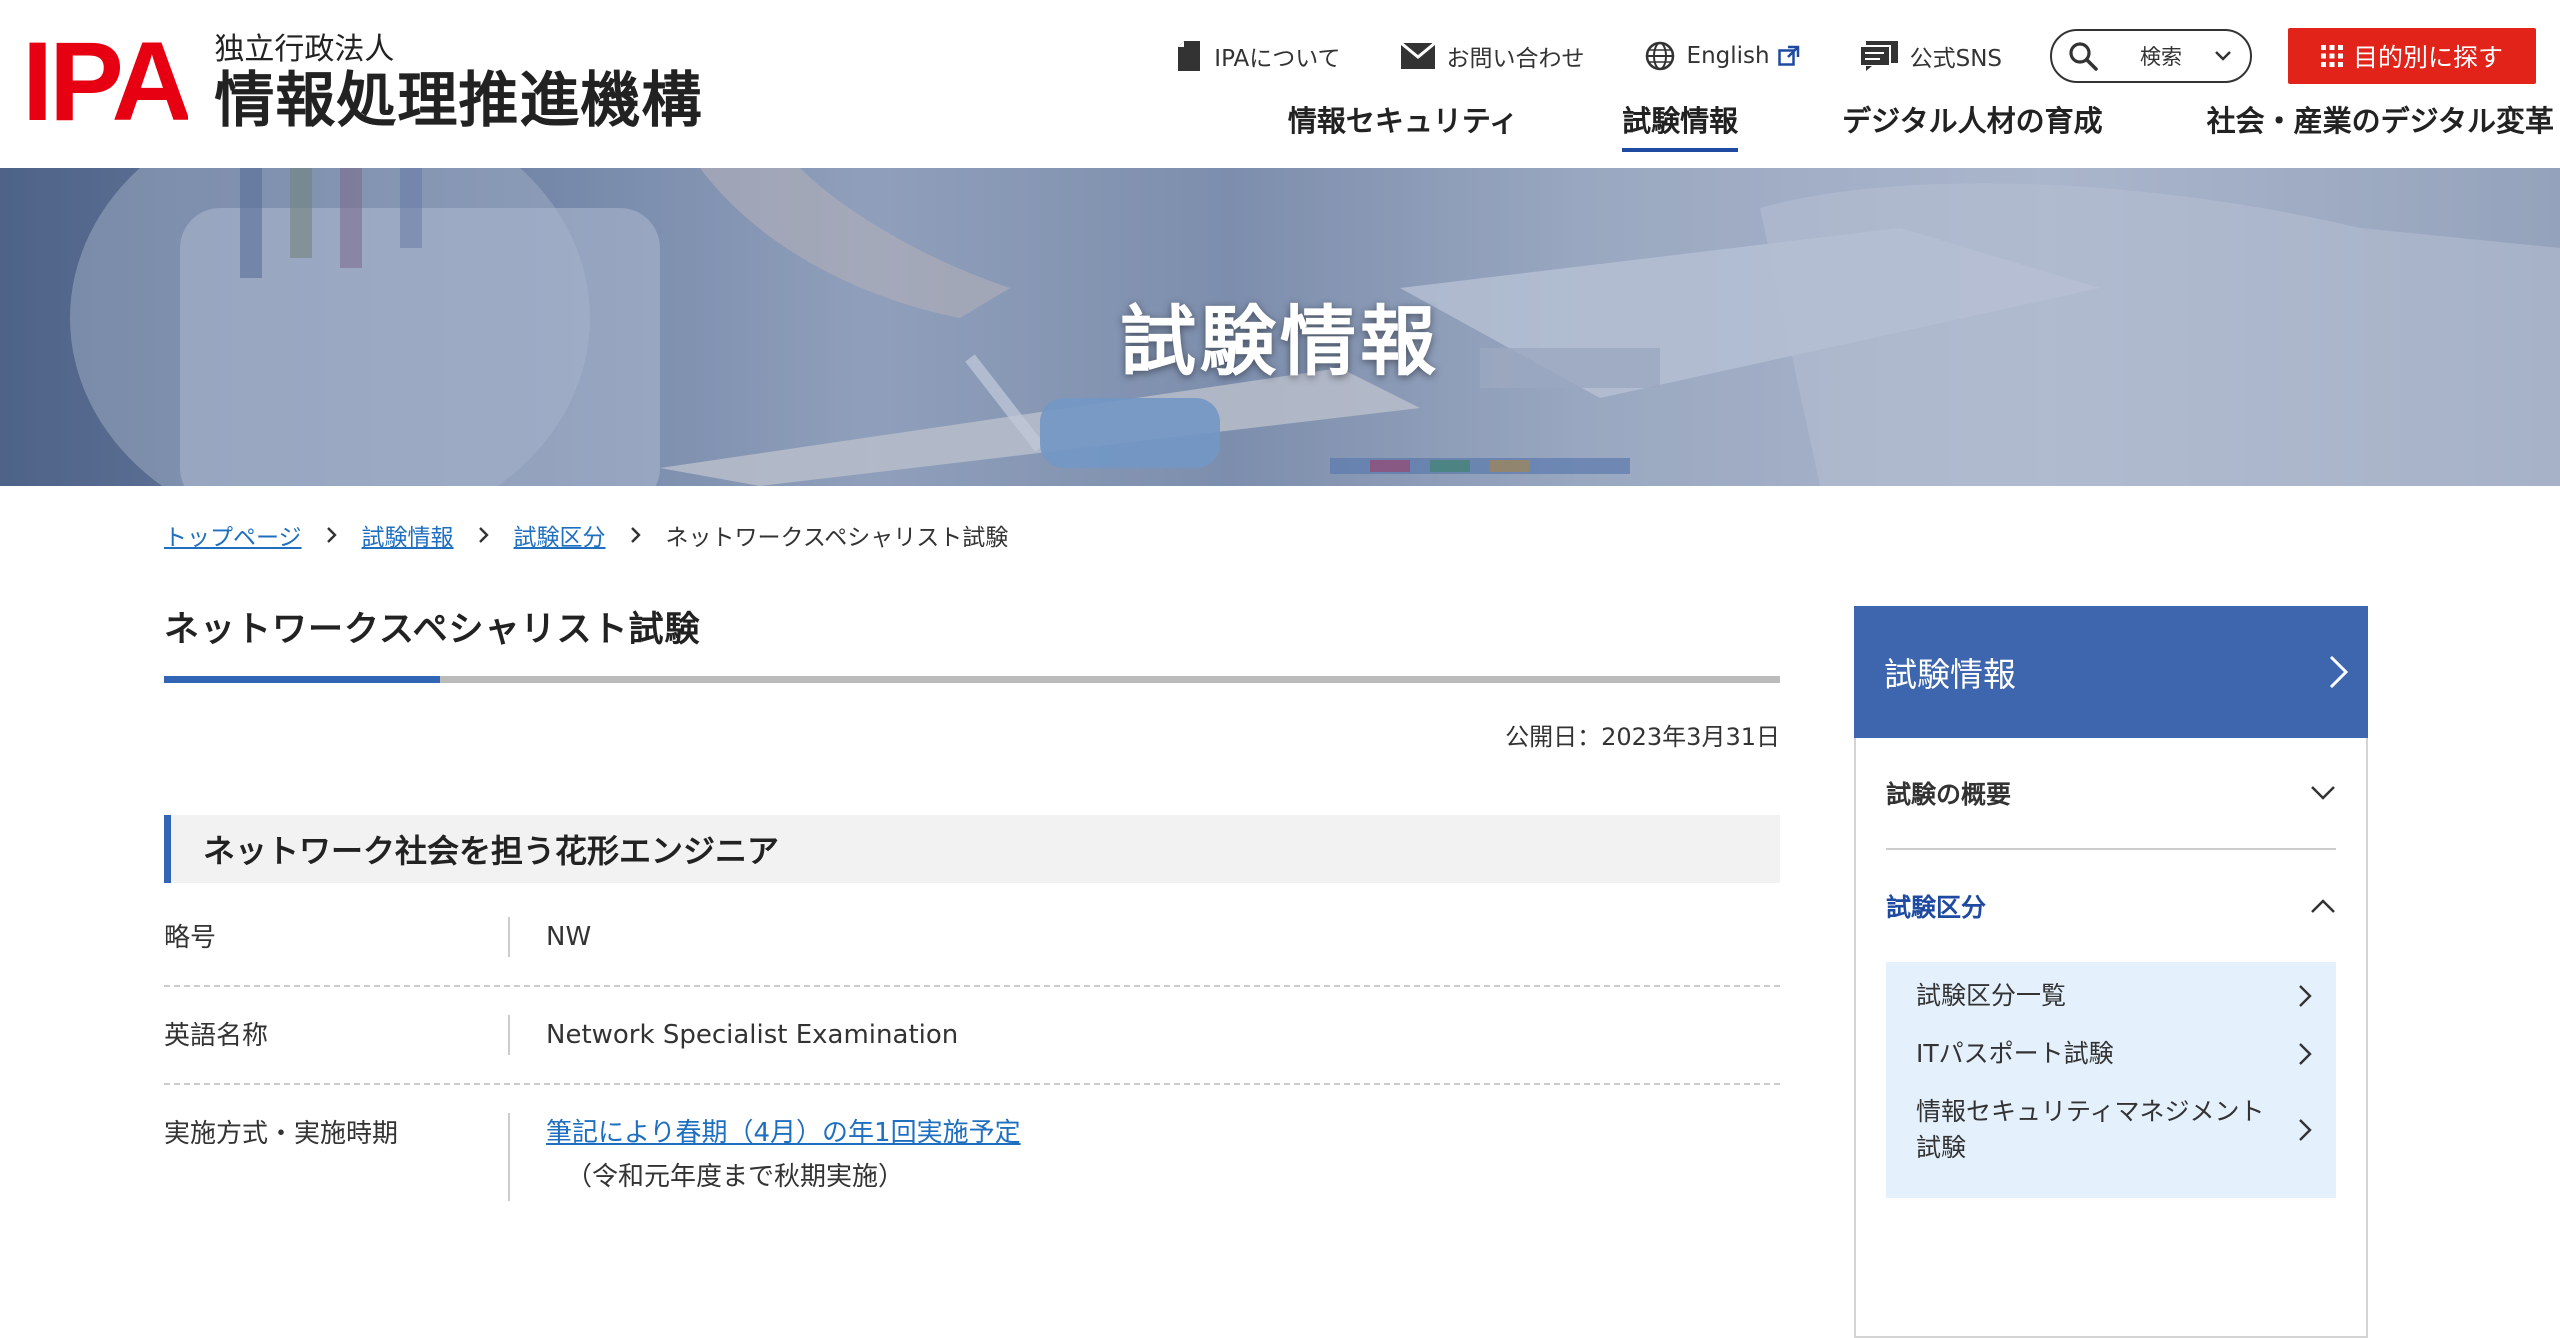 The width and height of the screenshot is (2560, 1338). What do you see at coordinates (1515, 59) in the screenshot?
I see `util-link-label: お問い合わせ` at bounding box center [1515, 59].